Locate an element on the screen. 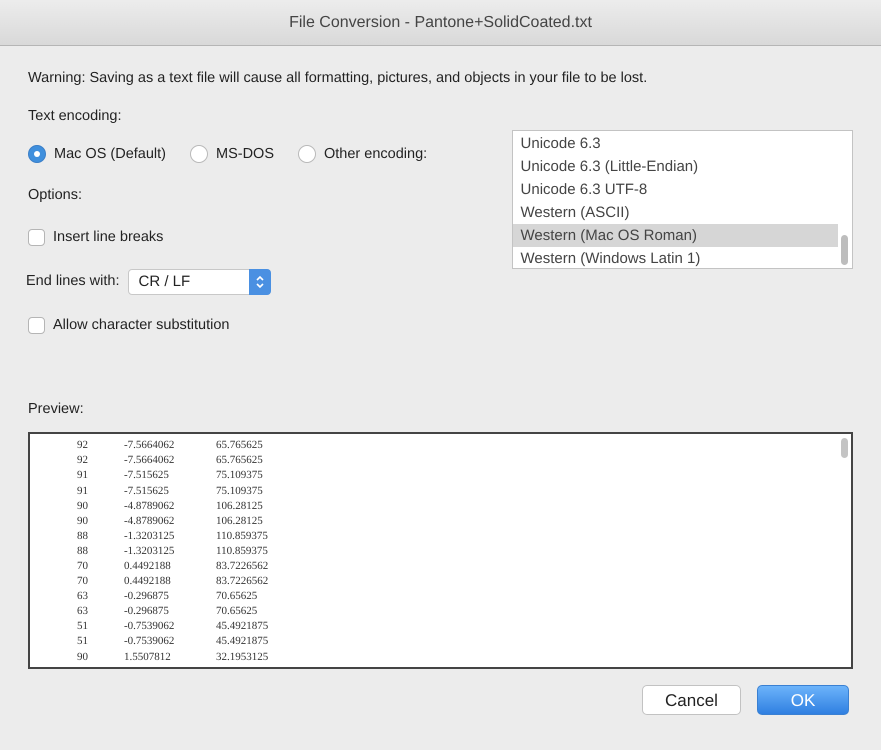 This screenshot has height=750, width=881. radio-label: Mac OS (Default) is located at coordinates (110, 155).